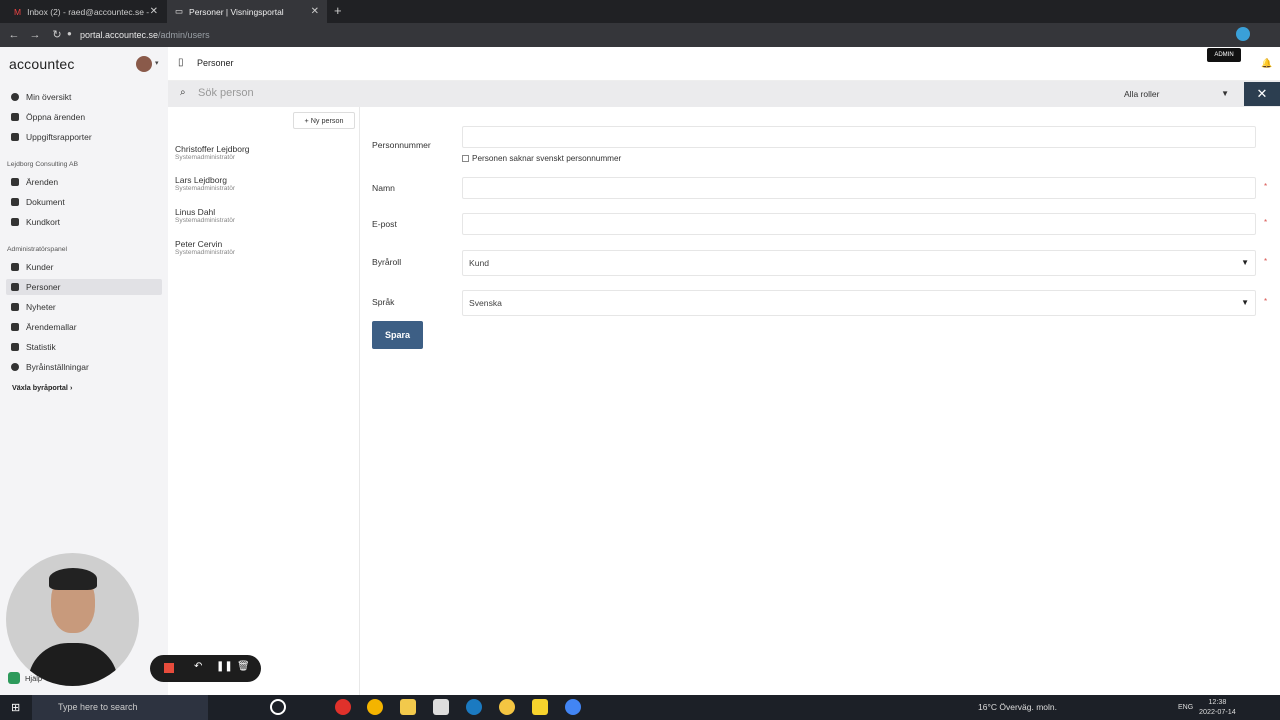  What do you see at coordinates (383, 302) in the screenshot?
I see `language-label: Språk` at bounding box center [383, 302].